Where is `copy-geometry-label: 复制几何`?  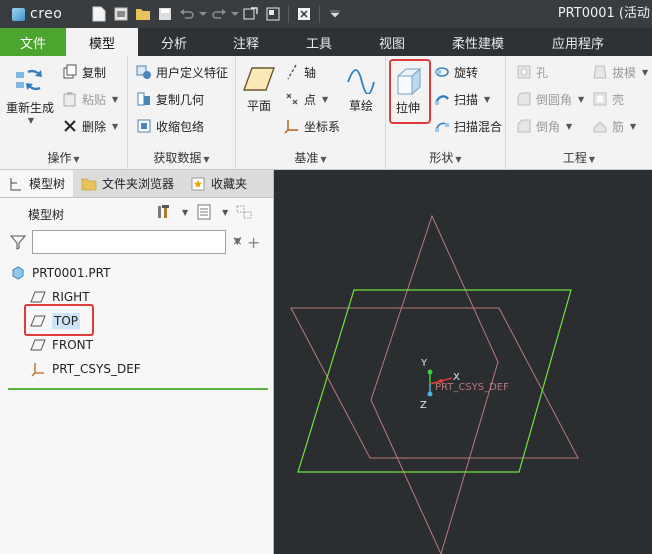 copy-geometry-label: 复制几何 is located at coordinates (180, 99).